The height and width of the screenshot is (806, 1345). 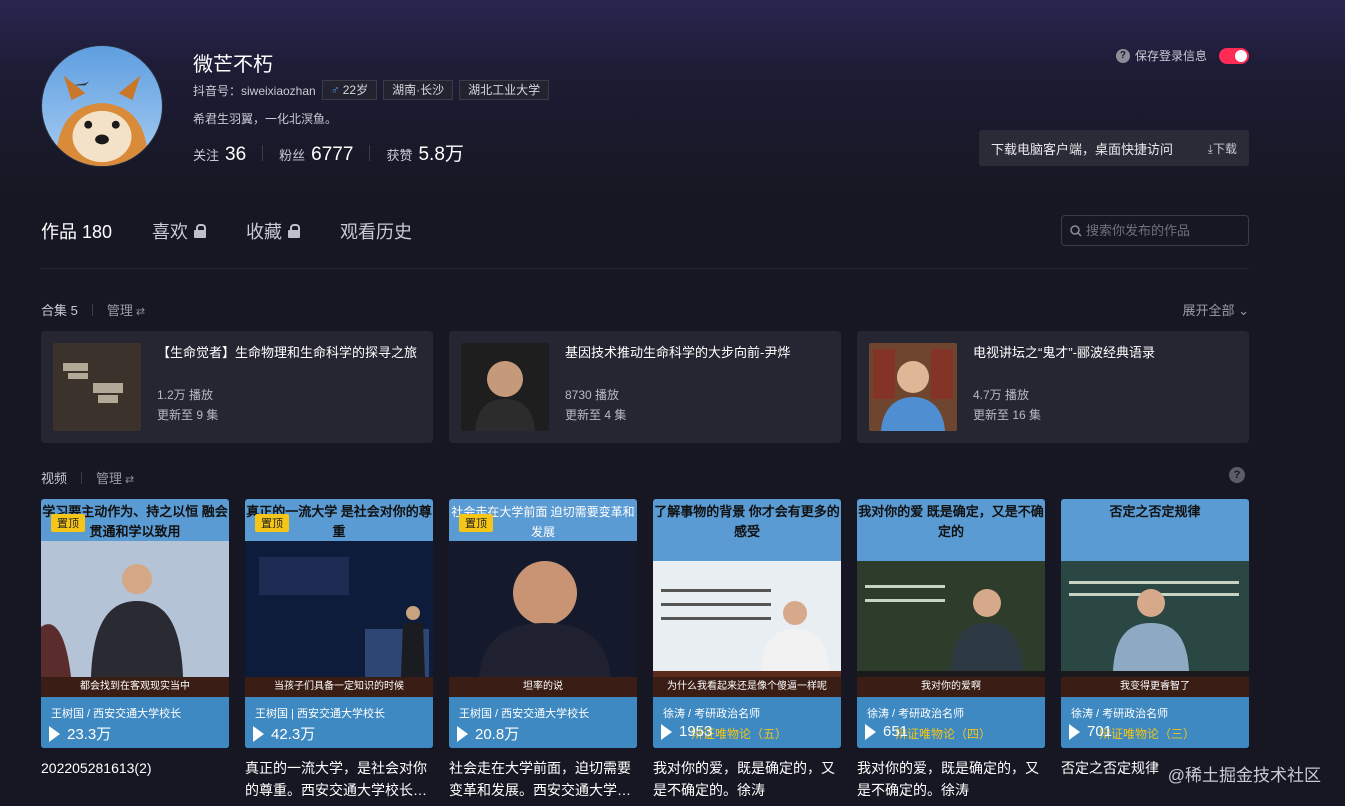 I want to click on play-count-text: 20.8万, so click(x=497, y=734).